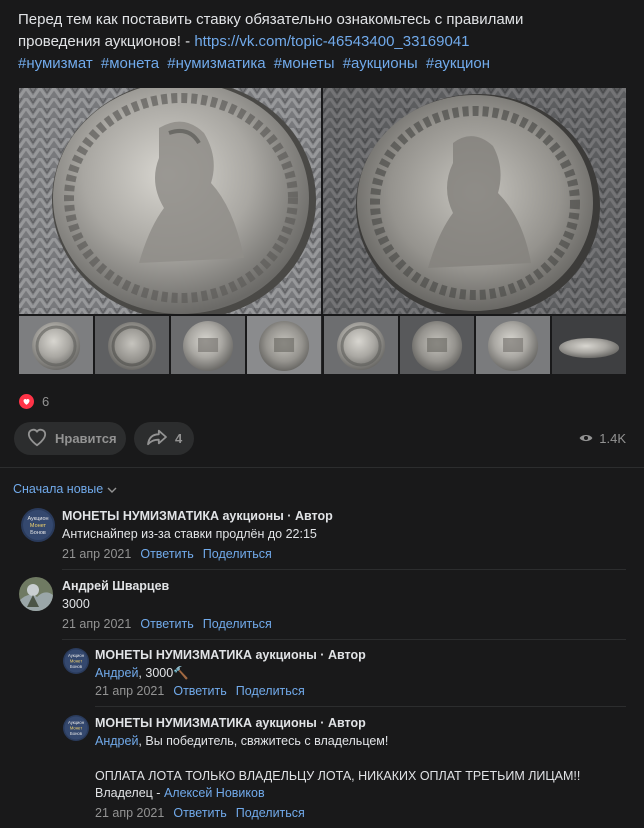 This screenshot has width=644, height=828. Describe the element at coordinates (263, 741) in the screenshot. I see `comment-body: , Вы победитель, свяжитесь с владельцем!` at that location.